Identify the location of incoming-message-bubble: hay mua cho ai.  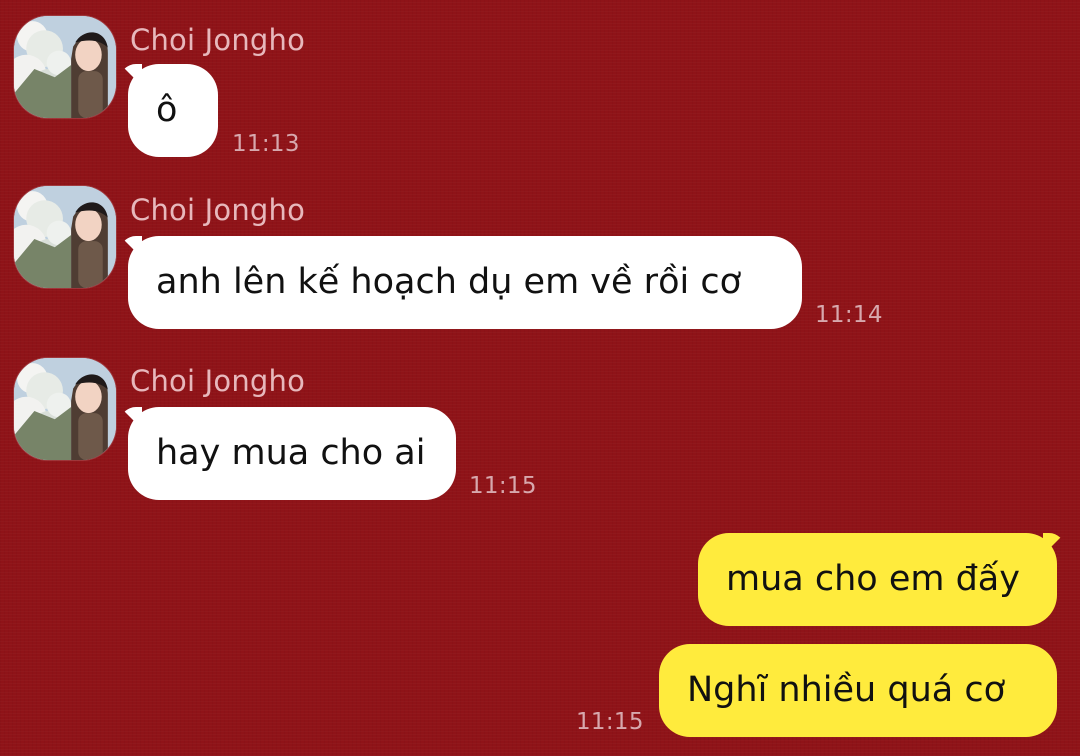
(292, 453).